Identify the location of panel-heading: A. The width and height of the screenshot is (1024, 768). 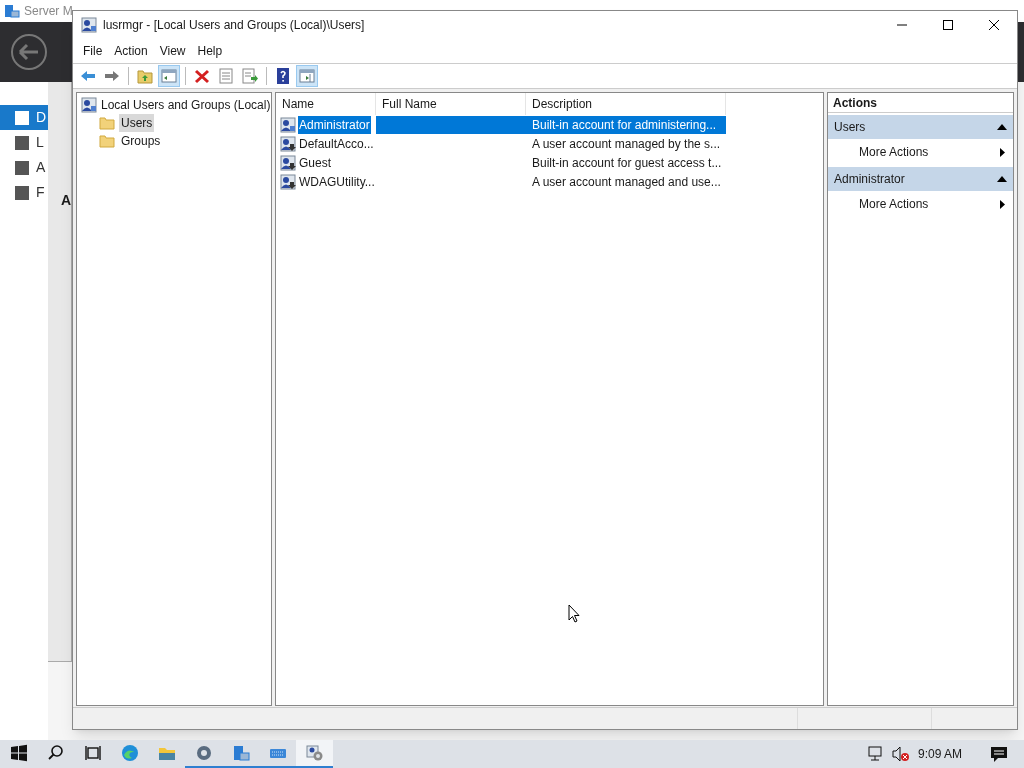
(66, 200).